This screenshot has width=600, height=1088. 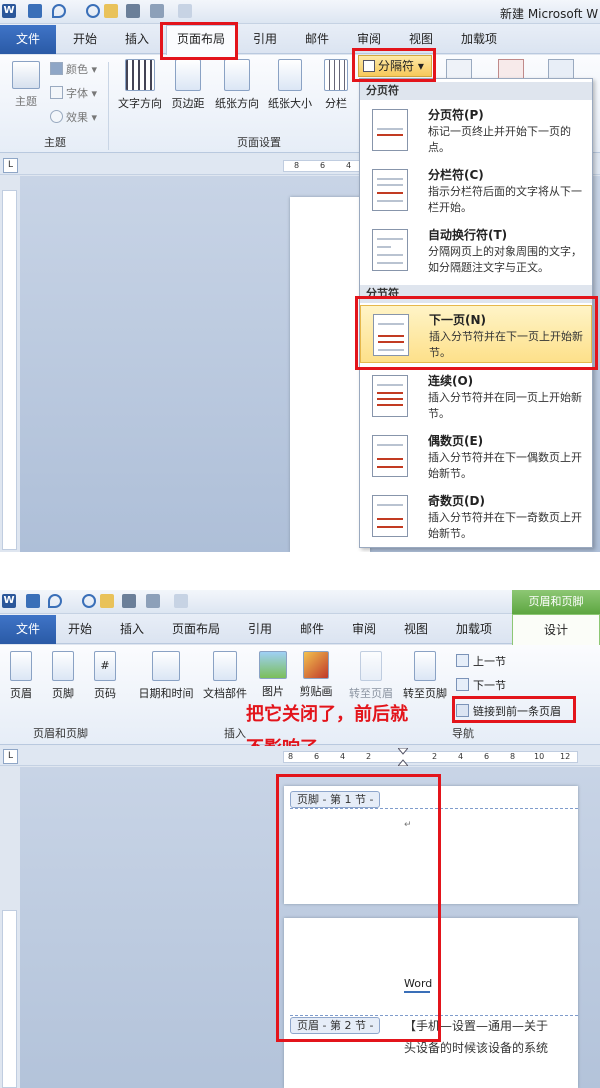 What do you see at coordinates (505, 259) in the screenshot?
I see `menu-item-desc: 分隔网页上的对象周围的文字，如分隔题注文字与正文。` at bounding box center [505, 259].